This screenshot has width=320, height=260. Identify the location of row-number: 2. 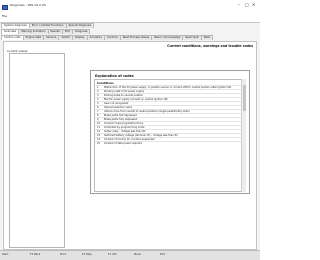
(98, 91).